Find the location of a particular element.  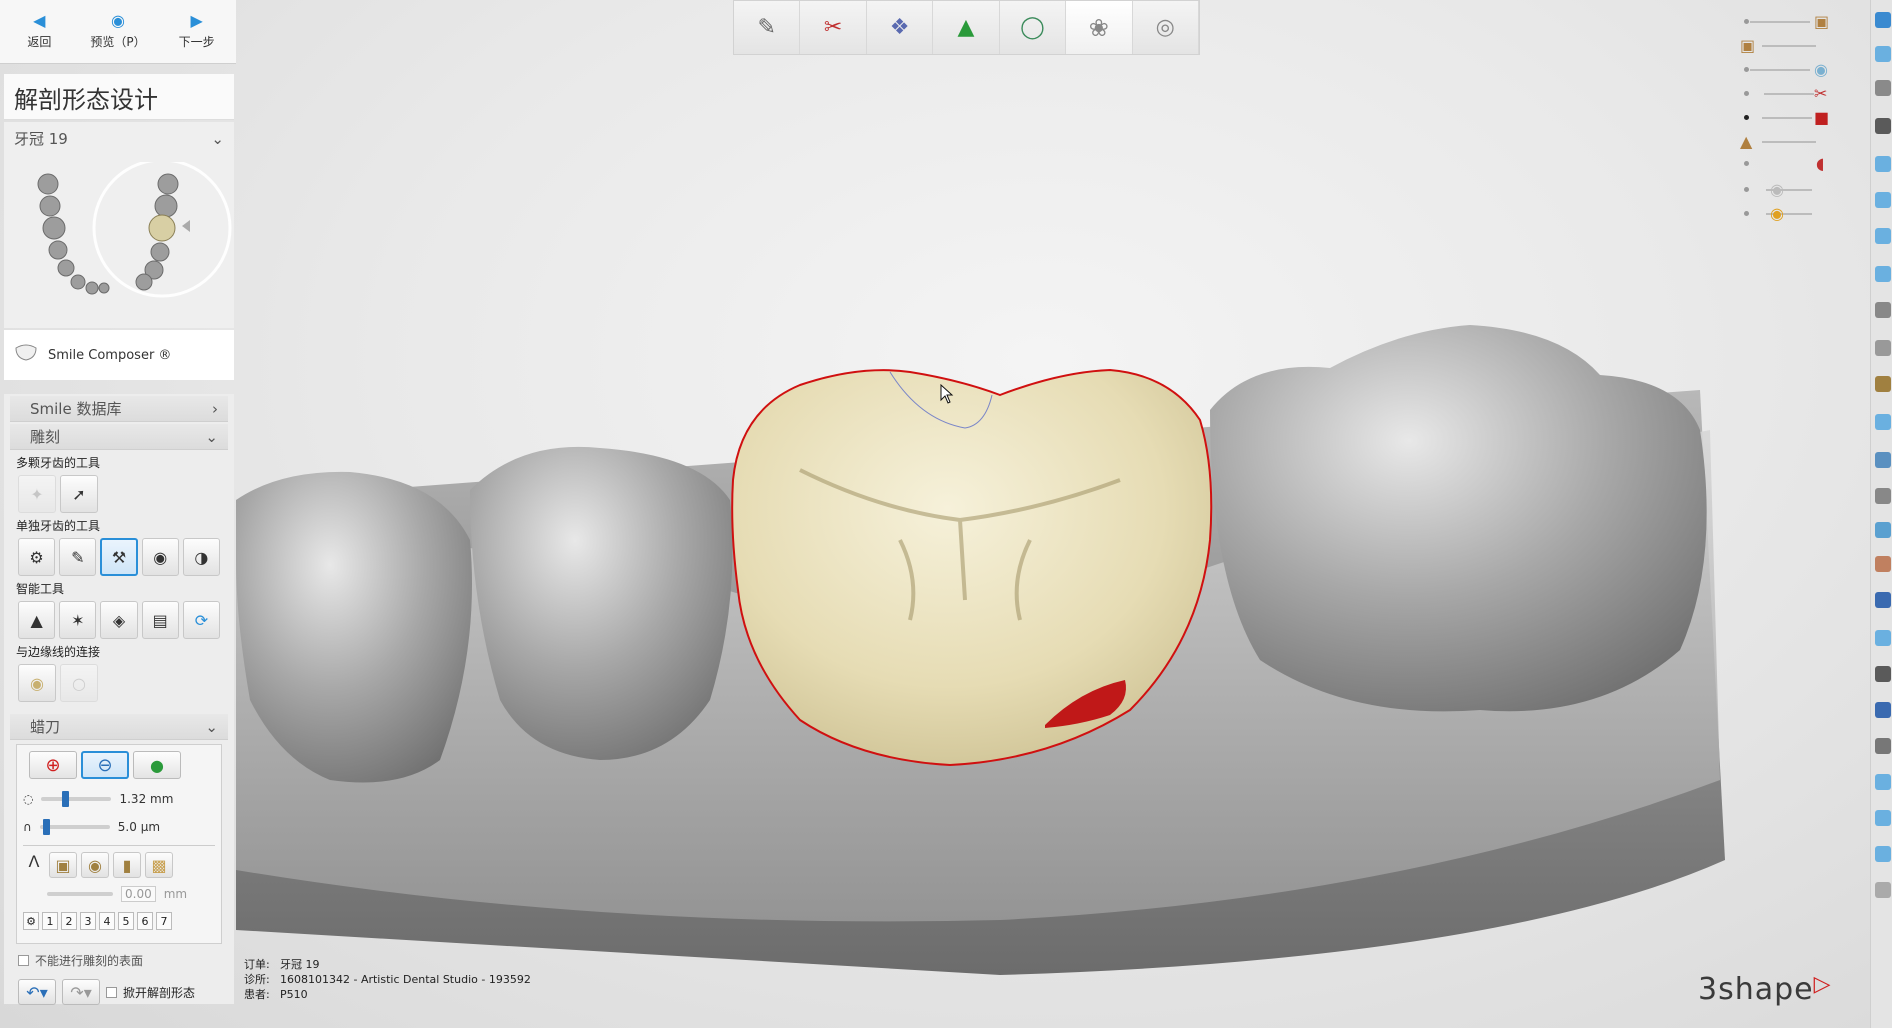

smooth-button: ● is located at coordinates (157, 765).